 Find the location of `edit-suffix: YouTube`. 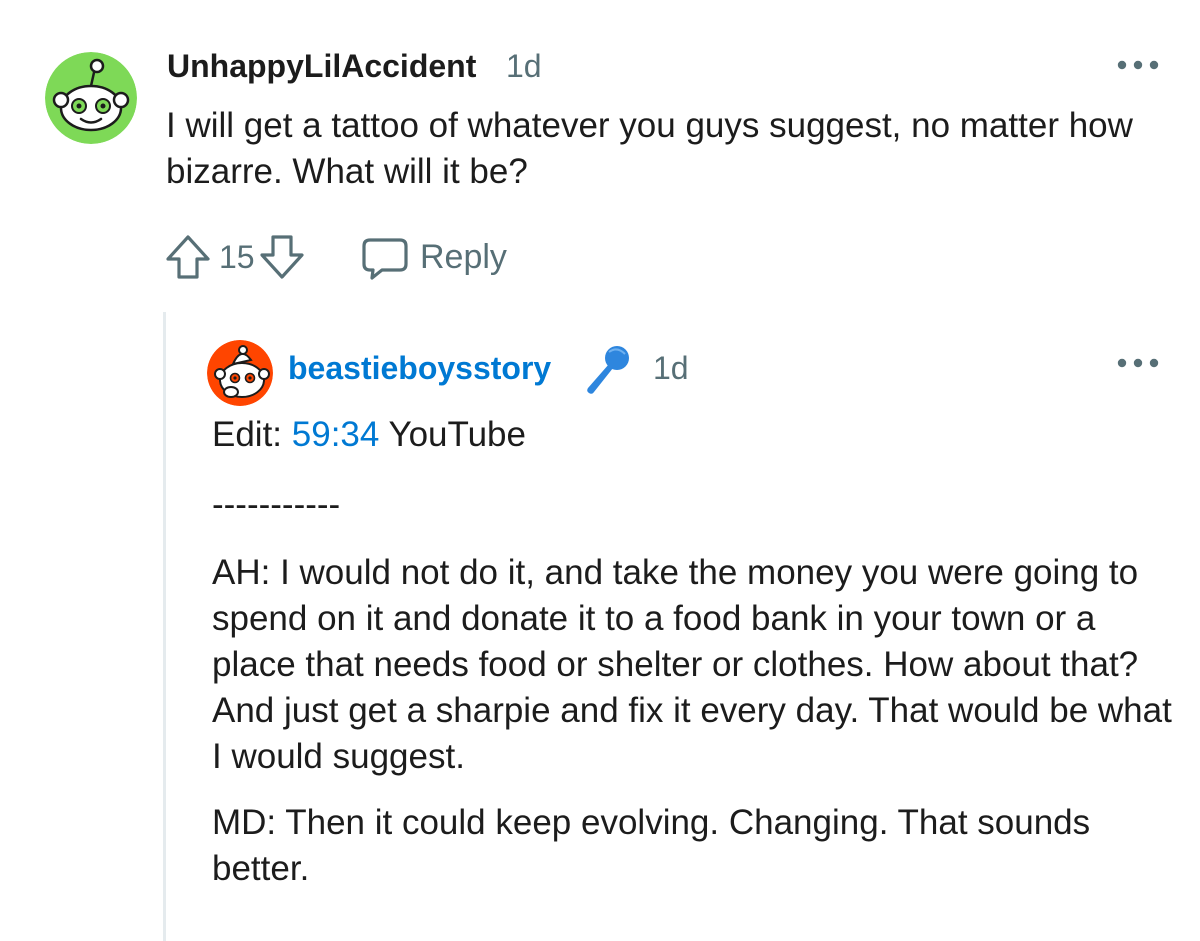

edit-suffix: YouTube is located at coordinates (452, 434).